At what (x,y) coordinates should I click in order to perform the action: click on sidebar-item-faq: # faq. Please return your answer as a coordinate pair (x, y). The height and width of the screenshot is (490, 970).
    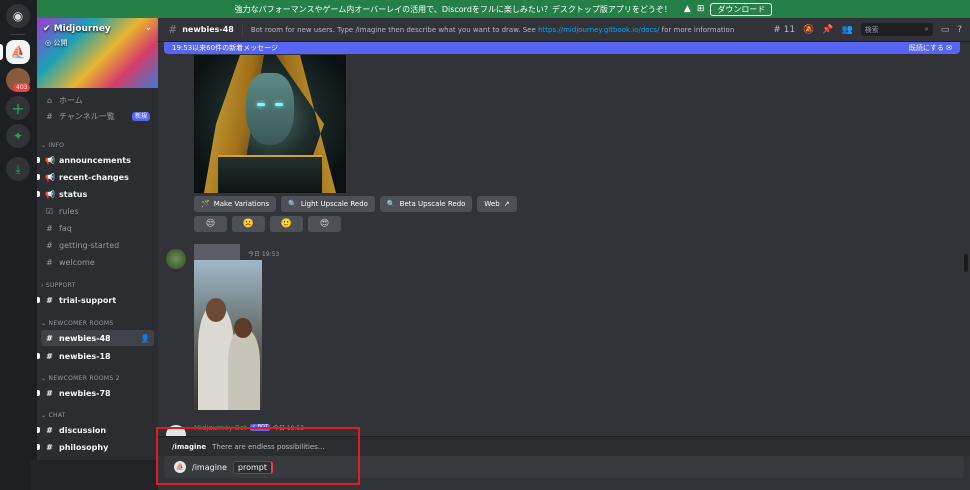
    Looking at the image, I should click on (97, 228).